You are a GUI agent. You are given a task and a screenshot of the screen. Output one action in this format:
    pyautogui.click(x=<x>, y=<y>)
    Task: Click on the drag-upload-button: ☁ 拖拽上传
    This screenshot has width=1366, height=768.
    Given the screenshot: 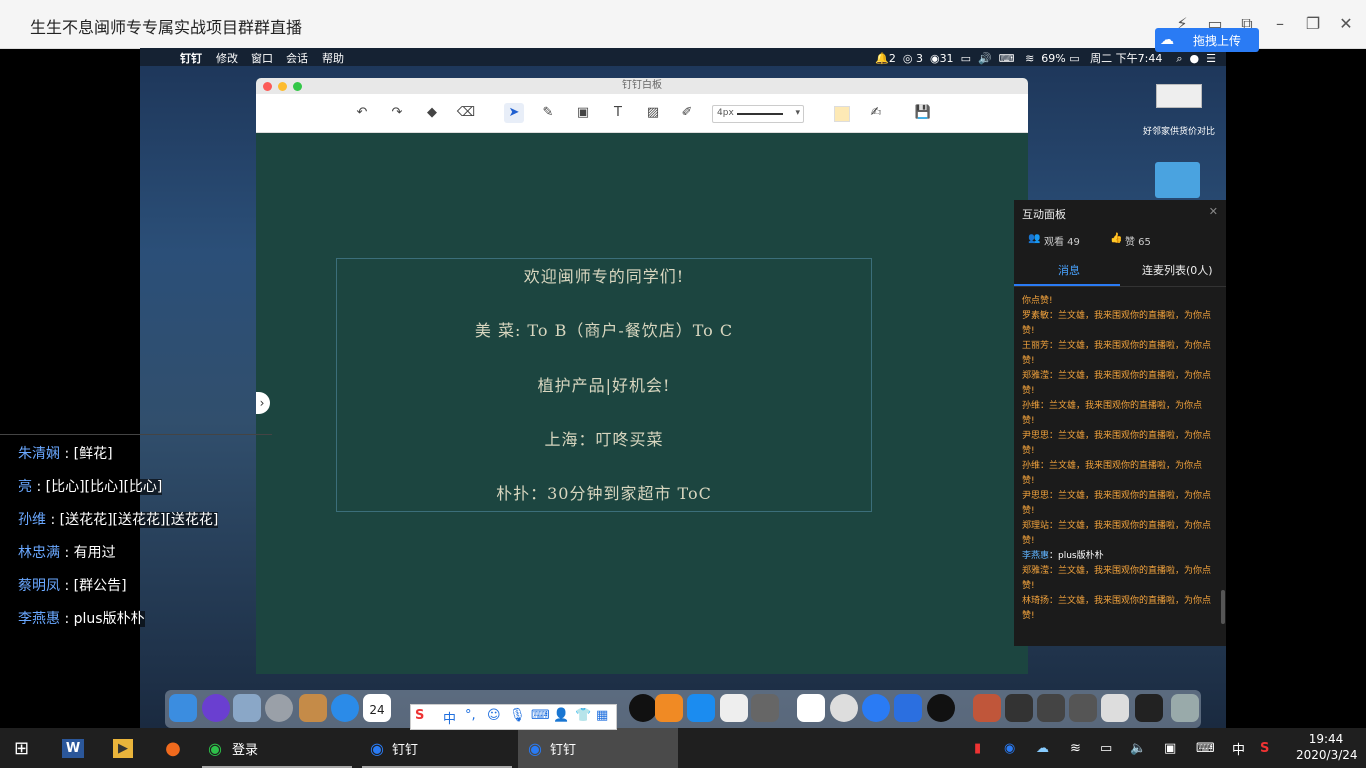 What is the action you would take?
    pyautogui.click(x=1207, y=40)
    